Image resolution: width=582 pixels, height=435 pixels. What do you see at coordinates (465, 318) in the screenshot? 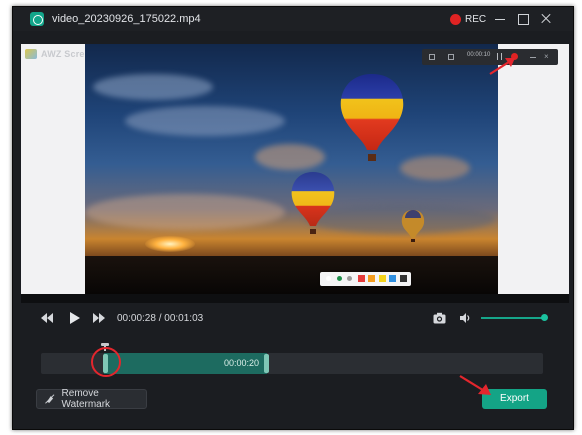
I see `volume-icon` at bounding box center [465, 318].